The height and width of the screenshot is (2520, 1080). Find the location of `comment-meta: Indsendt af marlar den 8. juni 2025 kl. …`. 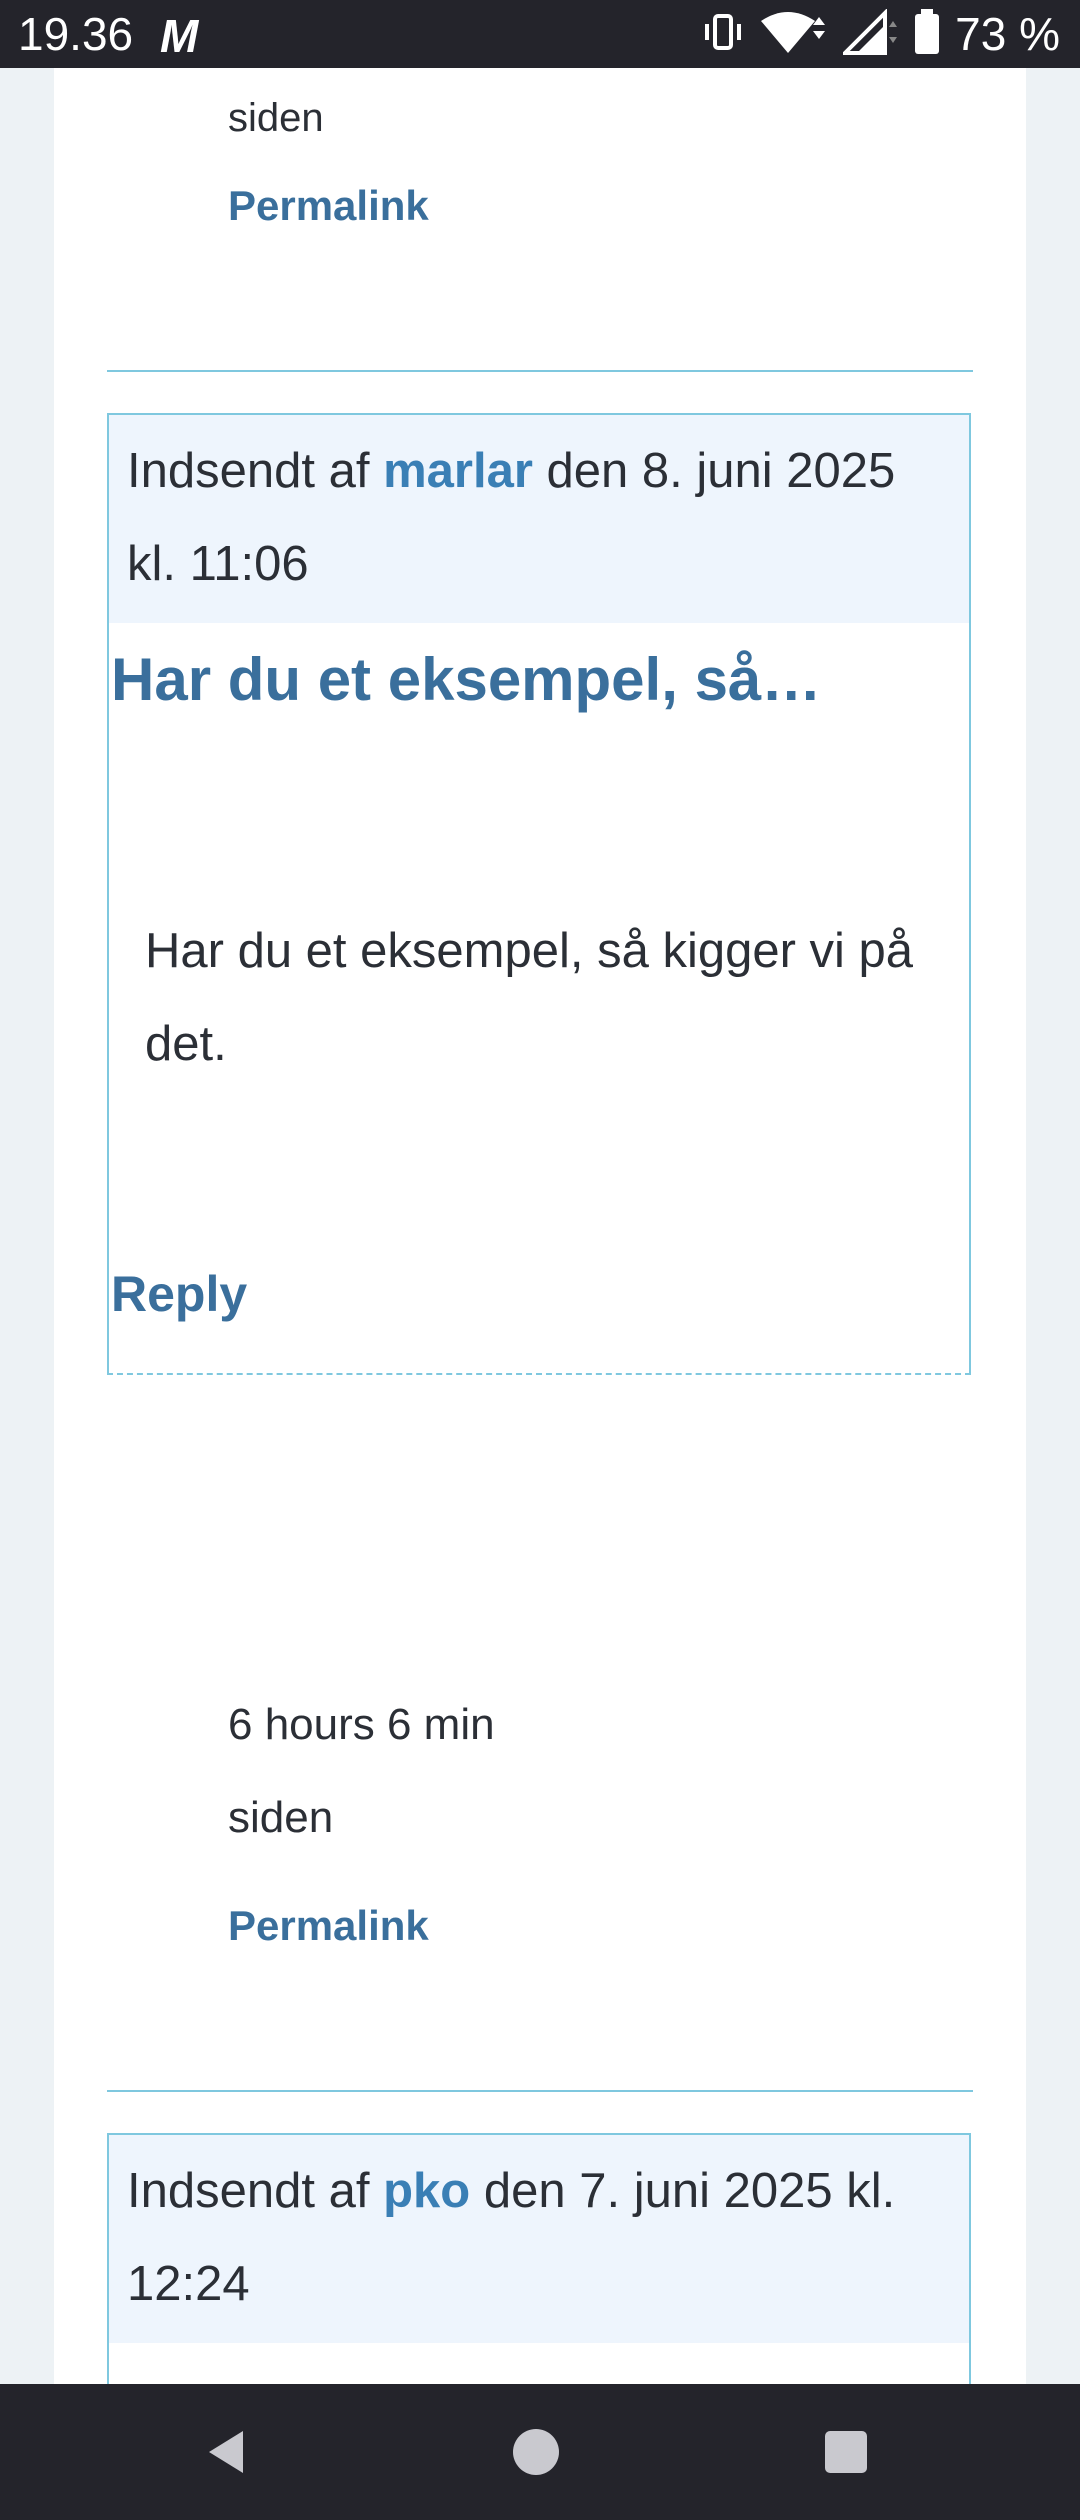

comment-meta: Indsendt af marlar den 8. juni 2025 kl. … is located at coordinates (539, 519).